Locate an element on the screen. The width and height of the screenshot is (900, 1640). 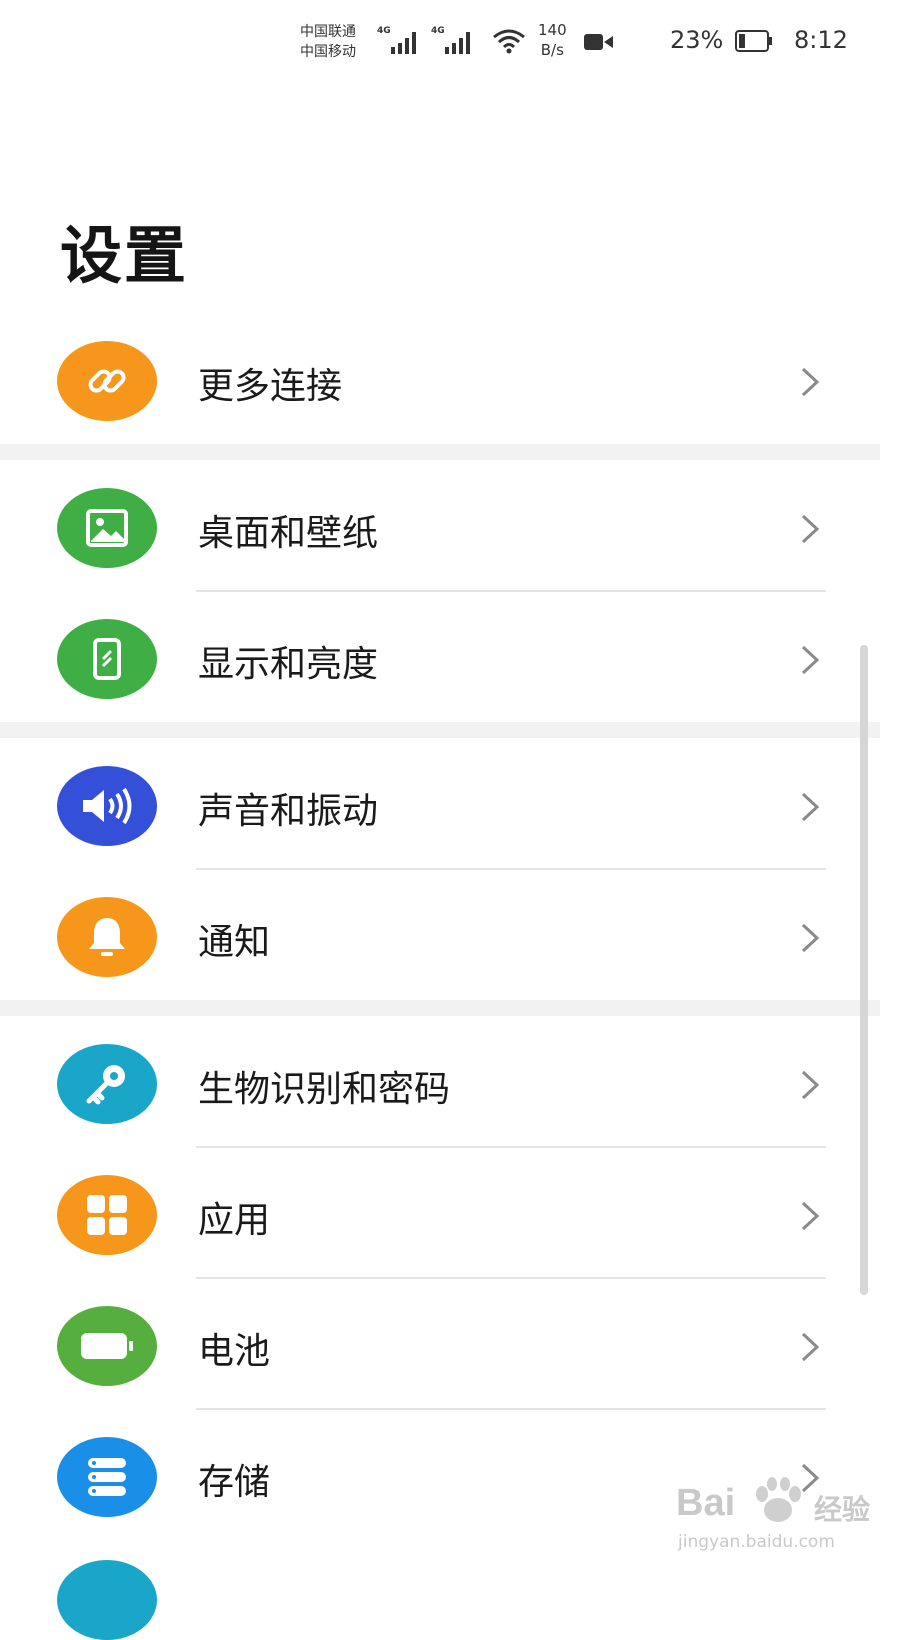
settings-item-label: 显示和亮度 is located at coordinates (288, 664).